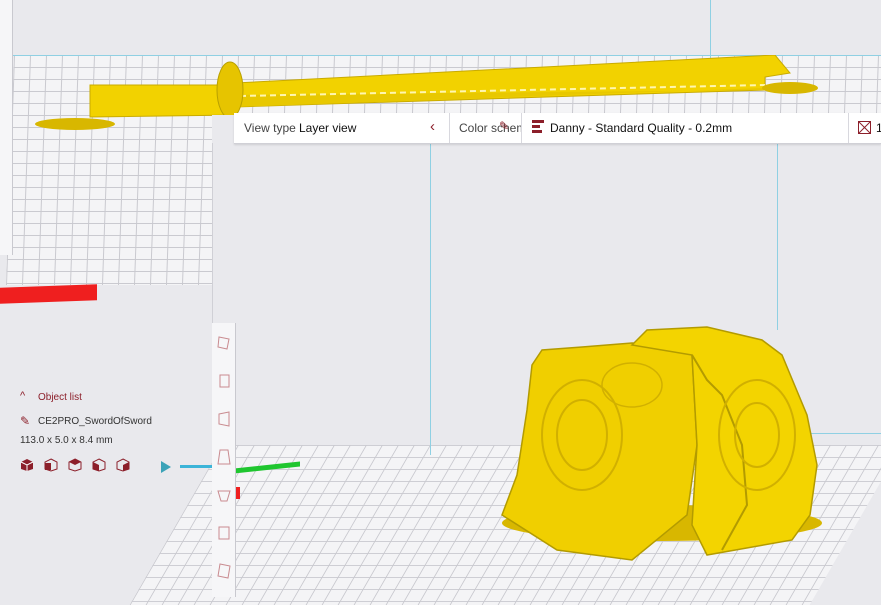 The width and height of the screenshot is (881, 605). Describe the element at coordinates (224, 381) in the screenshot. I see `scale-tool-icon` at that location.